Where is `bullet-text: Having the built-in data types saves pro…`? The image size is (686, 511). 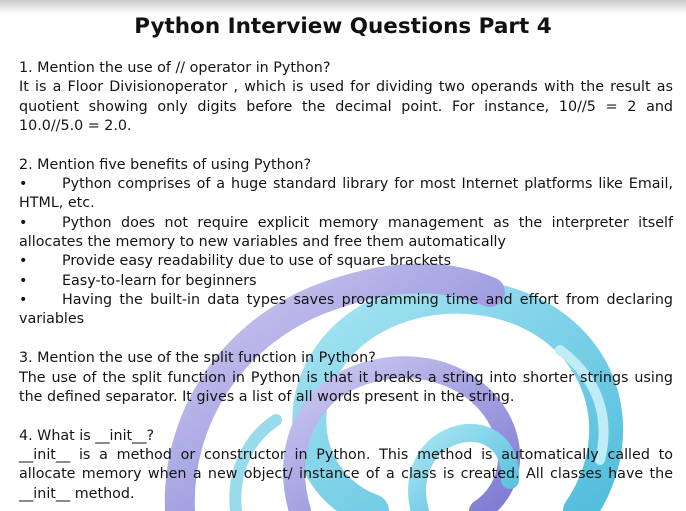
bullet-text: Having the built-in data types saves pro… is located at coordinates (346, 310).